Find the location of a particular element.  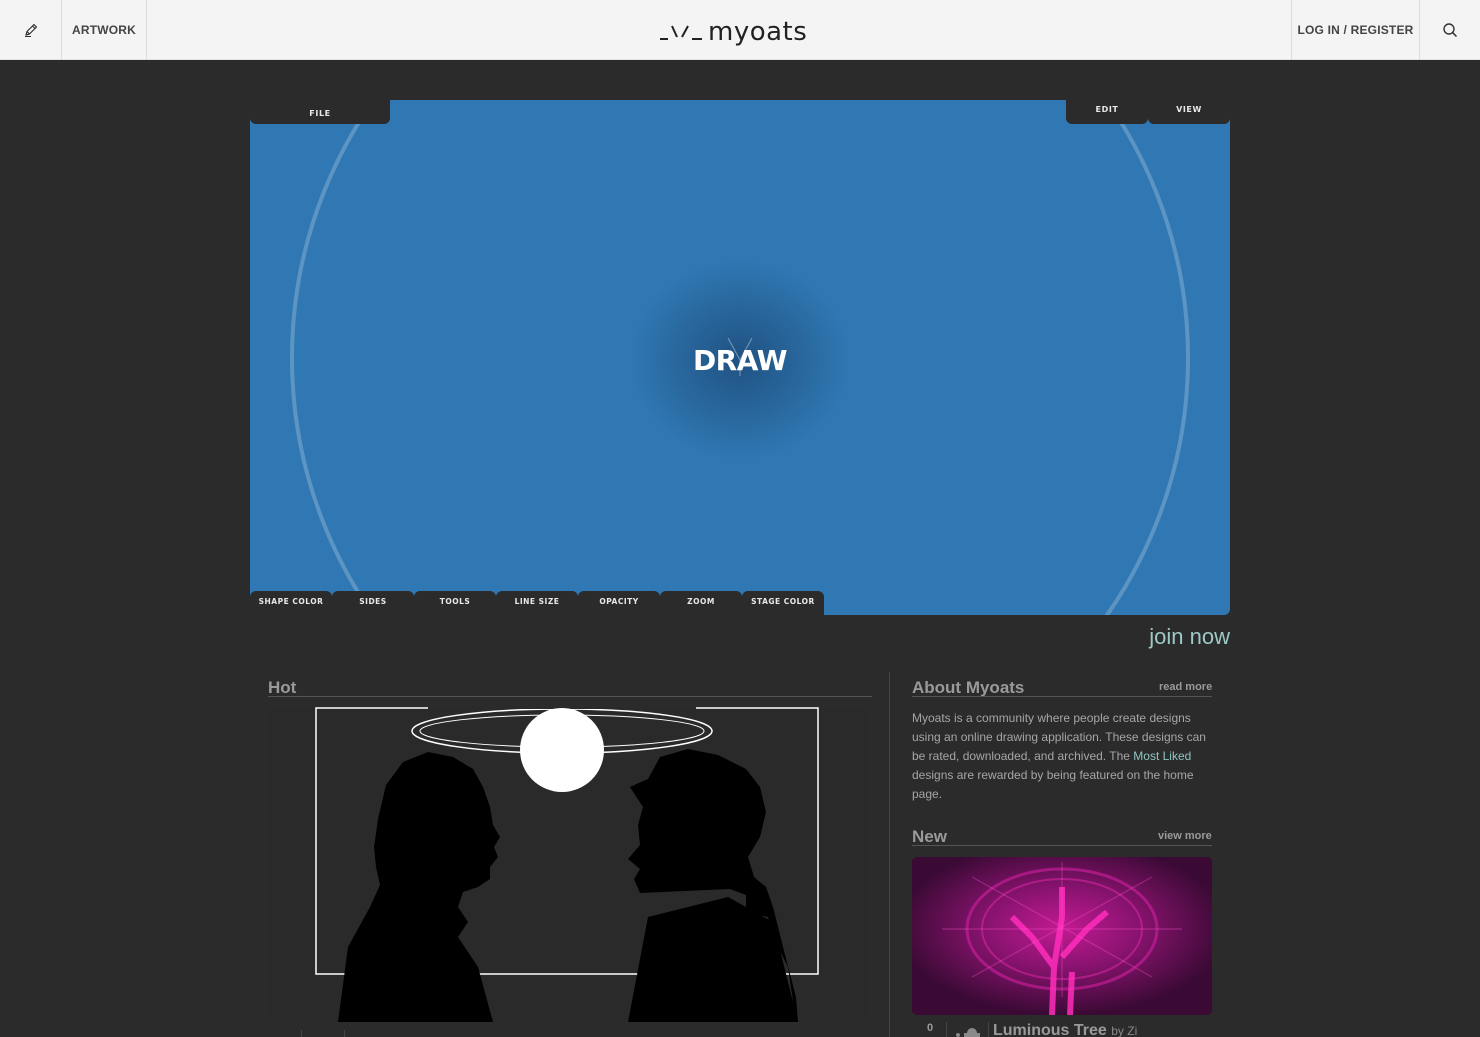

search-button is located at coordinates (1449, 30).